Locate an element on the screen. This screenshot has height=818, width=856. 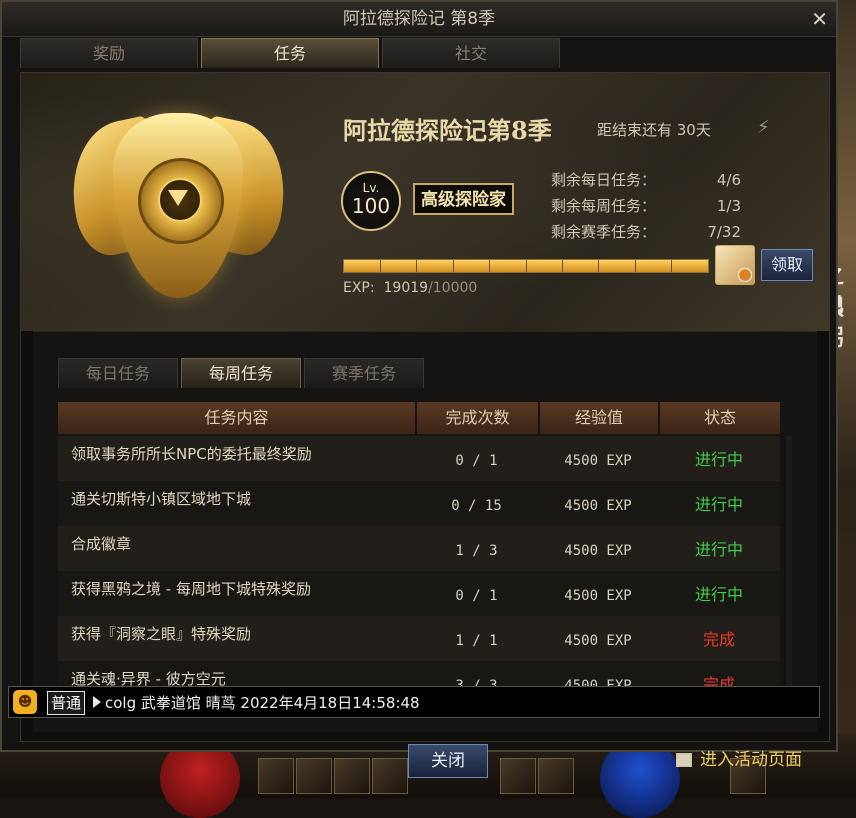
stat-weekly: 剩余每周任务： 1/3 is located at coordinates (646, 206).